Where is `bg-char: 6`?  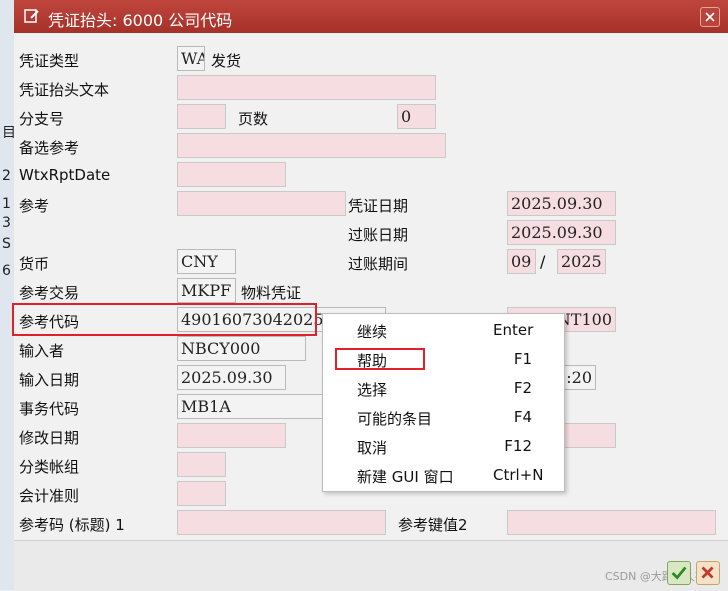 bg-char: 6 is located at coordinates (6, 271).